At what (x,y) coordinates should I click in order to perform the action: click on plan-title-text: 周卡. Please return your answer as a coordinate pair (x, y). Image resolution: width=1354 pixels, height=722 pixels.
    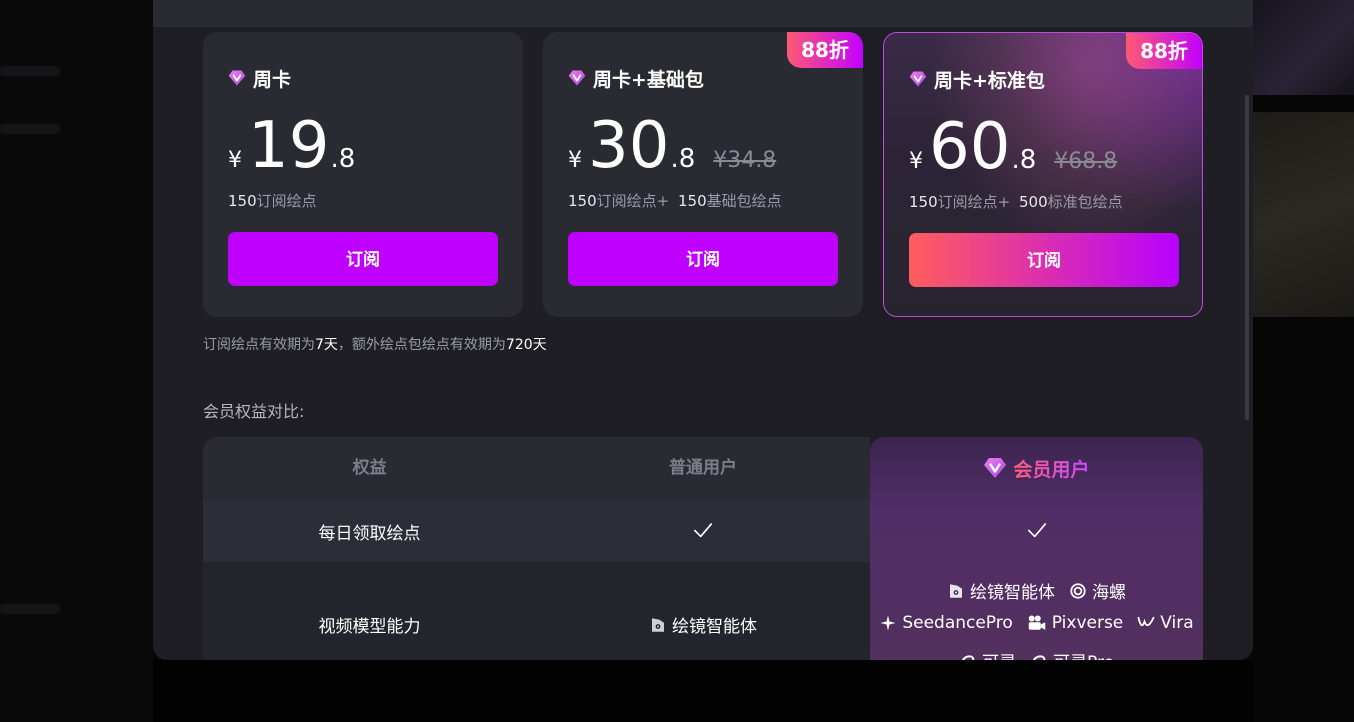
    Looking at the image, I should click on (272, 79).